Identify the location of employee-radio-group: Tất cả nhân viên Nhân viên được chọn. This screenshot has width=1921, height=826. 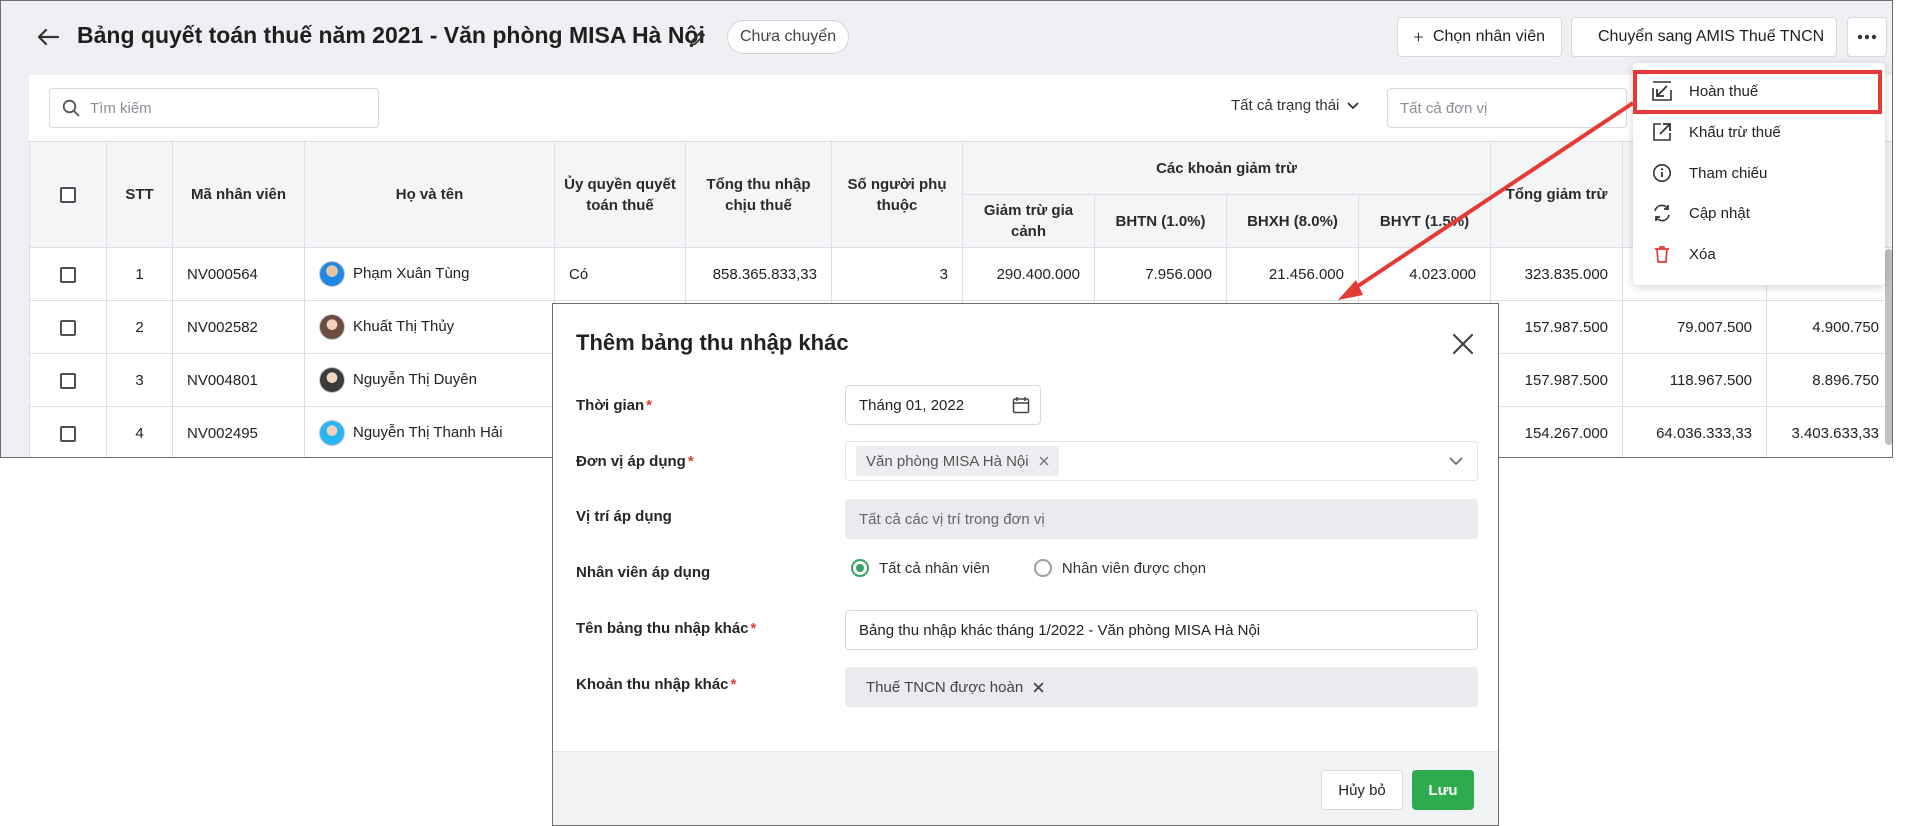
(1028, 568).